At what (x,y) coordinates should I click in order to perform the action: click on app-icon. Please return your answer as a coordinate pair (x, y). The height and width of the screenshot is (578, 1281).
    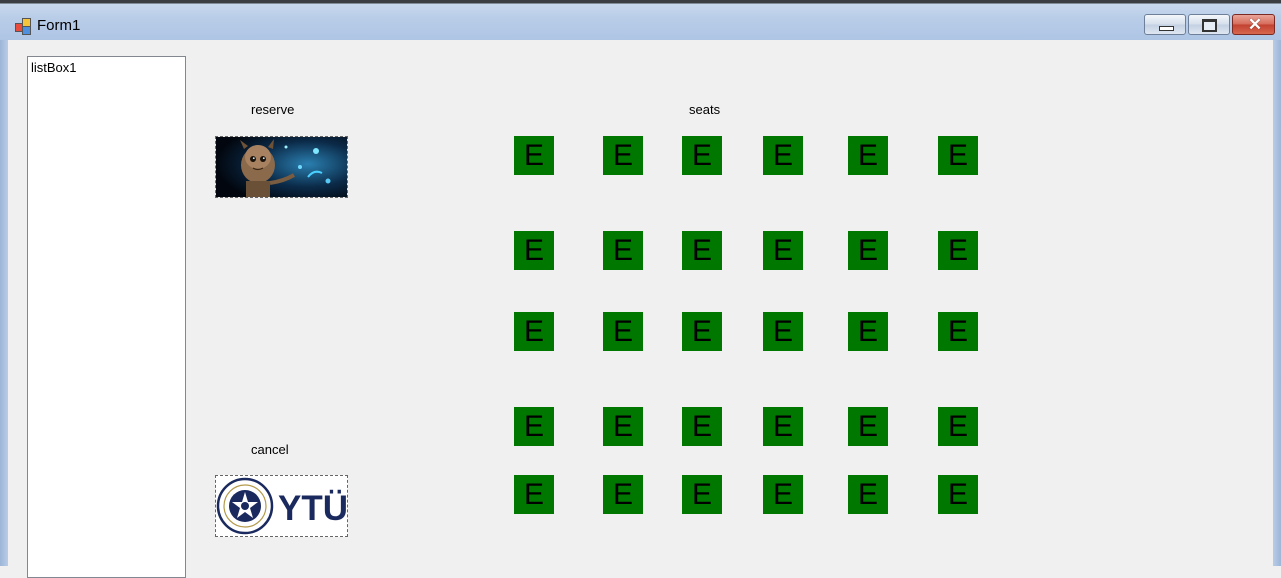
    Looking at the image, I should click on (23, 26).